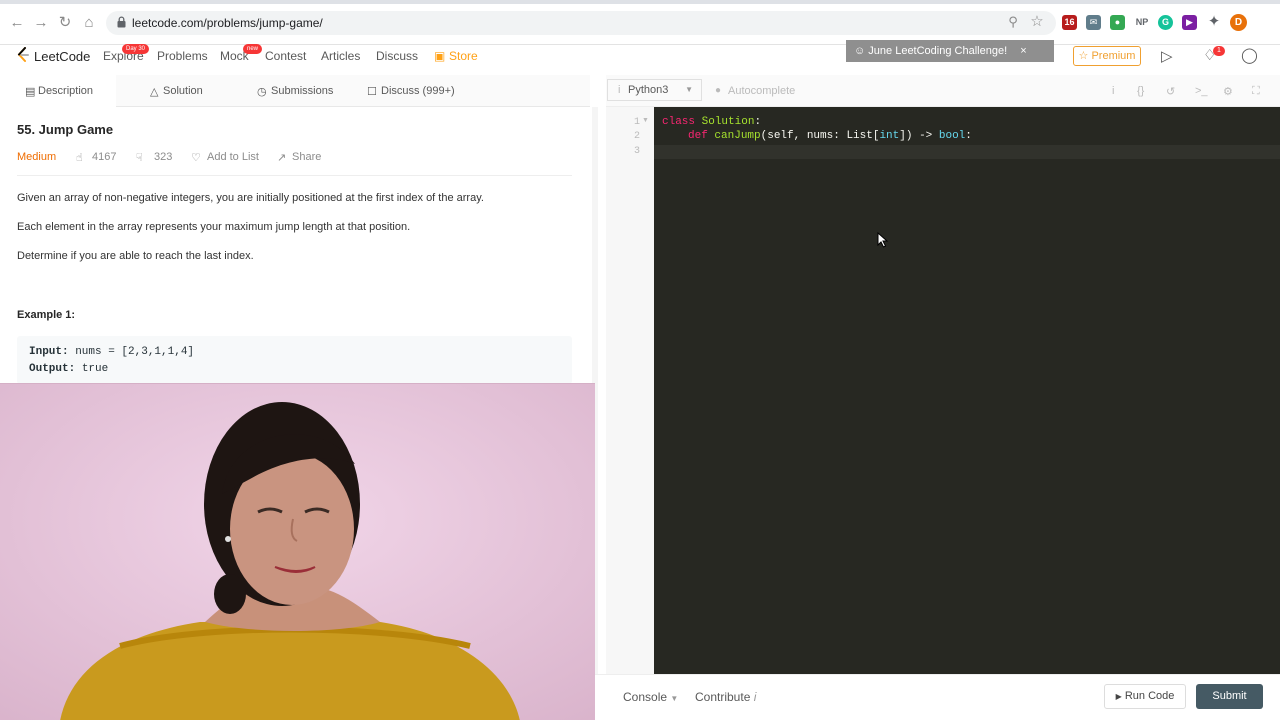  What do you see at coordinates (1238, 22) in the screenshot?
I see `profile-avatar: D` at bounding box center [1238, 22].